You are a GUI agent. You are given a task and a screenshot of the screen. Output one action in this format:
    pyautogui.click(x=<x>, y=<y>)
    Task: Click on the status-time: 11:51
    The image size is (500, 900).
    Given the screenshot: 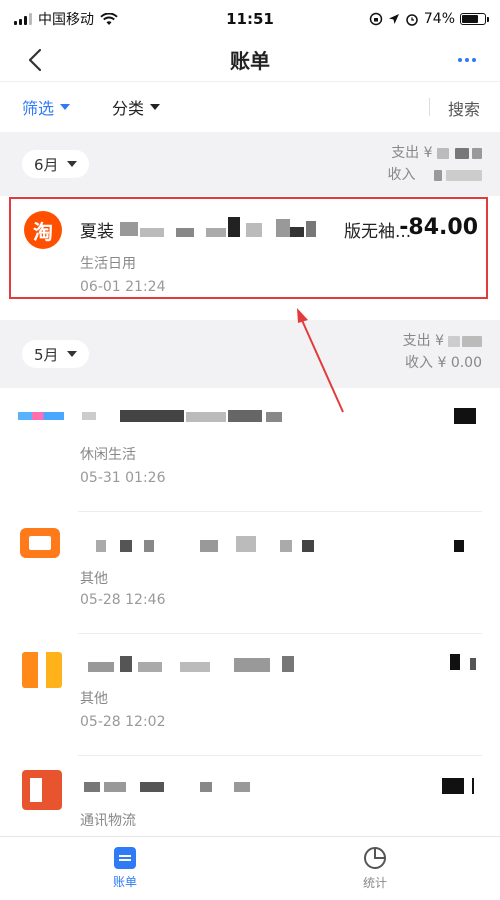 What is the action you would take?
    pyautogui.click(x=250, y=19)
    